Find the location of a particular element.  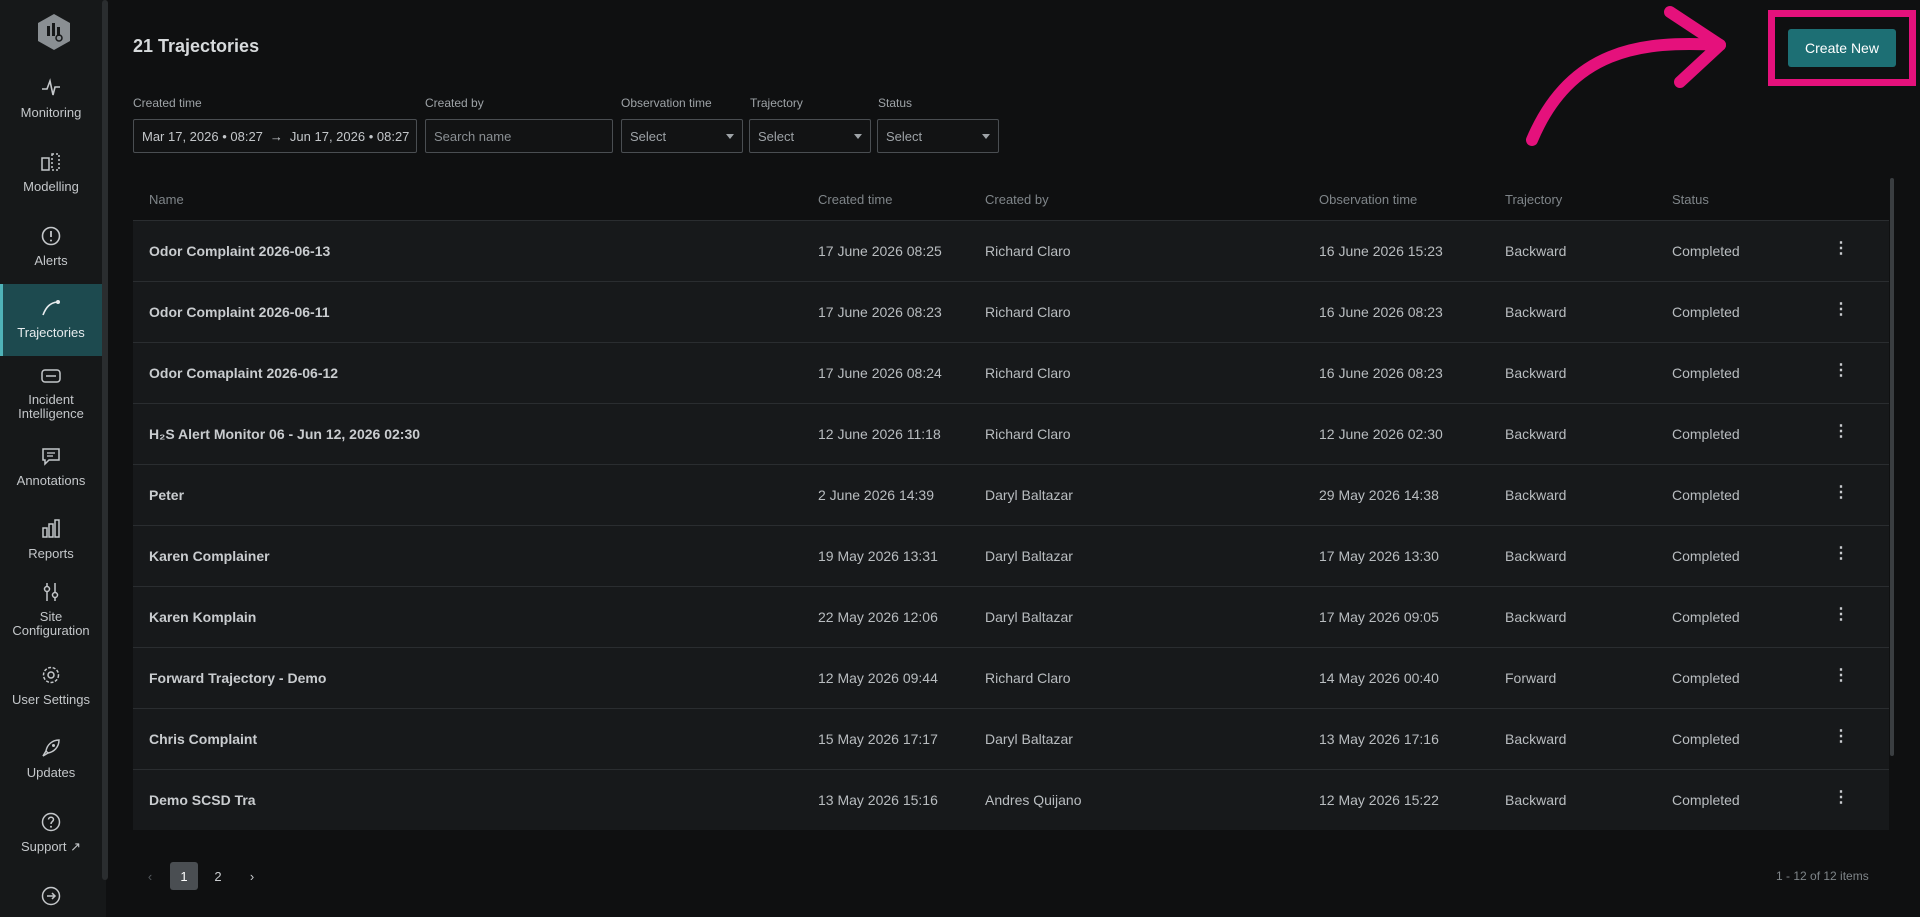

trajectory-select: Select is located at coordinates (810, 136).